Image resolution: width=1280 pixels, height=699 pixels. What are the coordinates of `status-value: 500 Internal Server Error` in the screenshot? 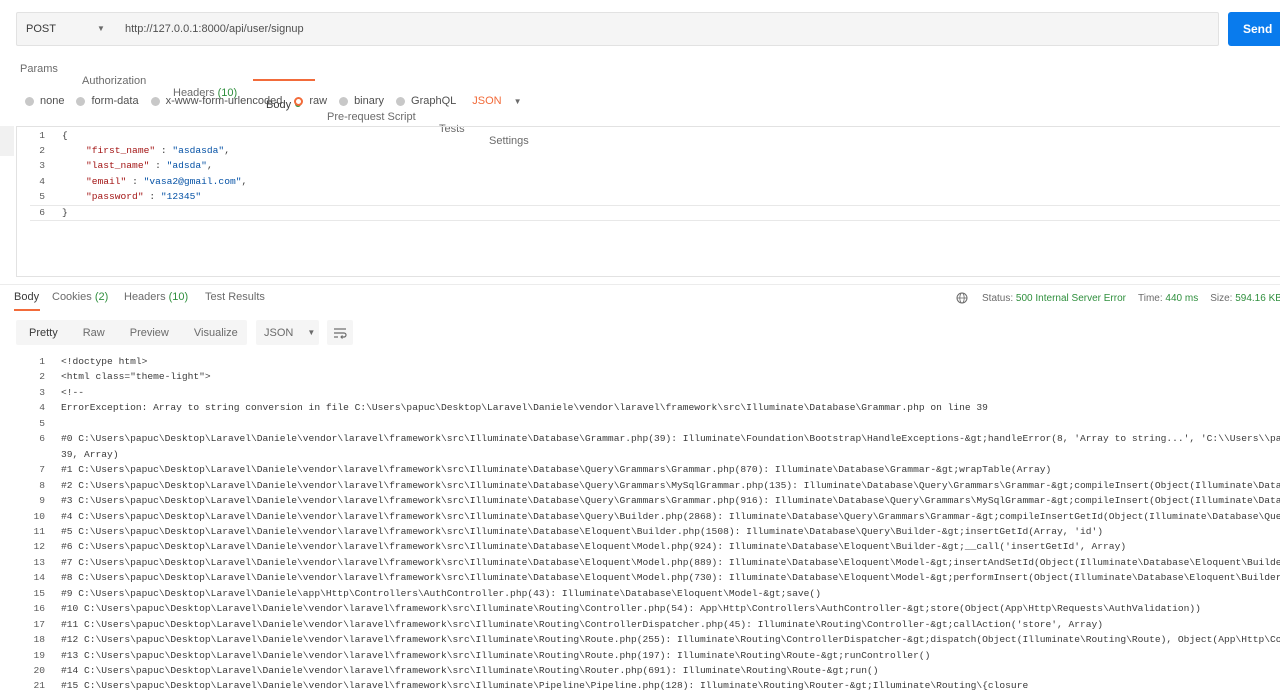 It's located at (1071, 298).